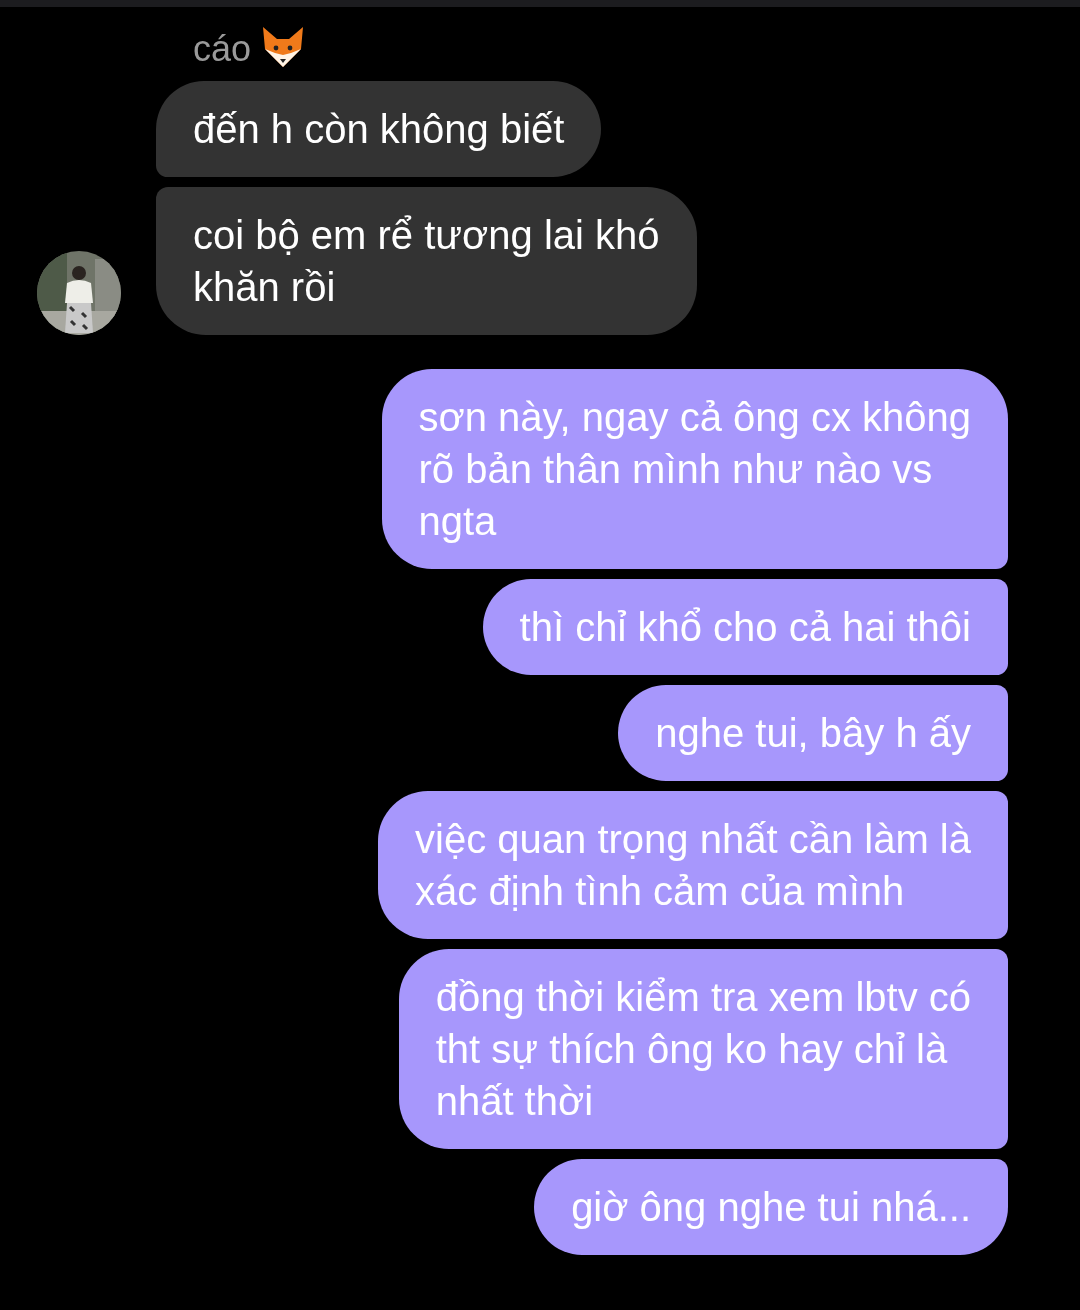 This screenshot has height=1310, width=1080. I want to click on message-bubble: thì chỉ khổ cho cả hai thôi, so click(745, 627).